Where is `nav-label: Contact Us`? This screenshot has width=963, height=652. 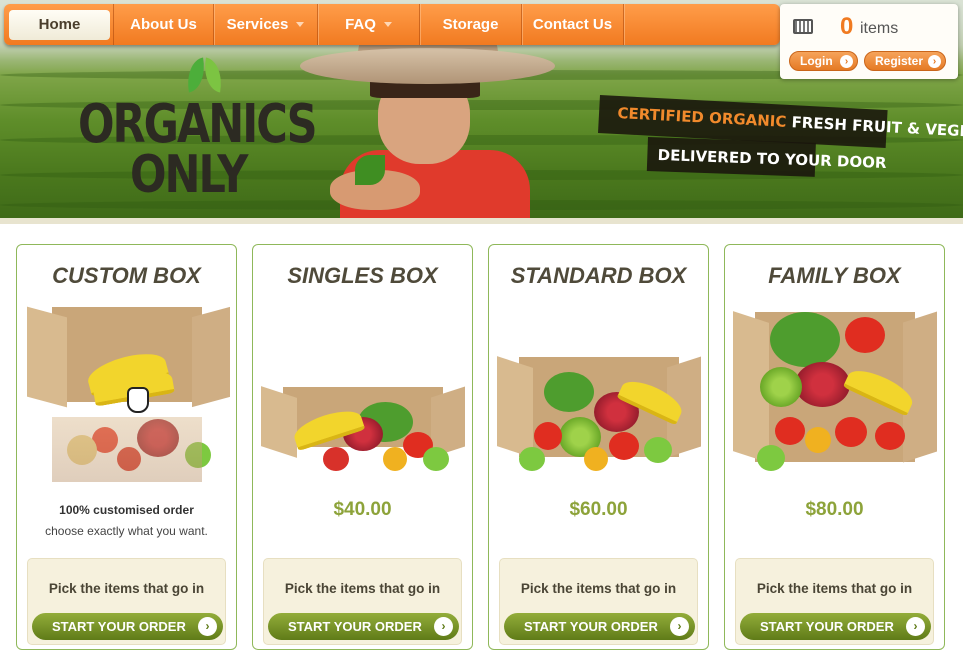 nav-label: Contact Us is located at coordinates (572, 24).